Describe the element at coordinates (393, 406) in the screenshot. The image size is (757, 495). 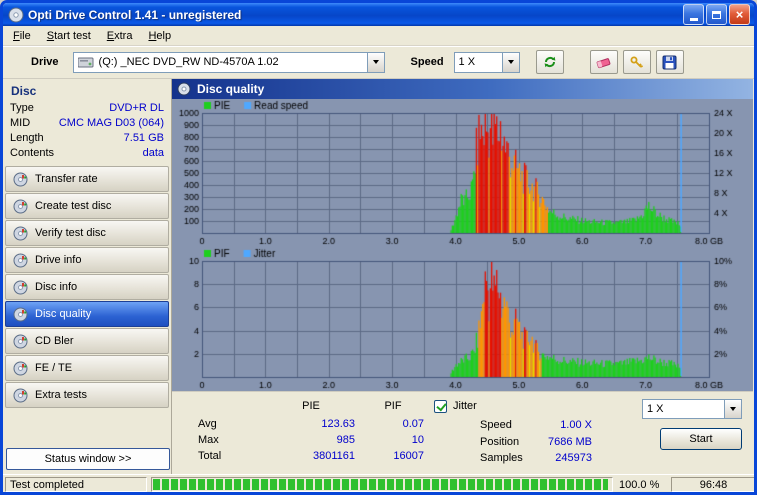
I see `pif-column-header: PIF` at that location.